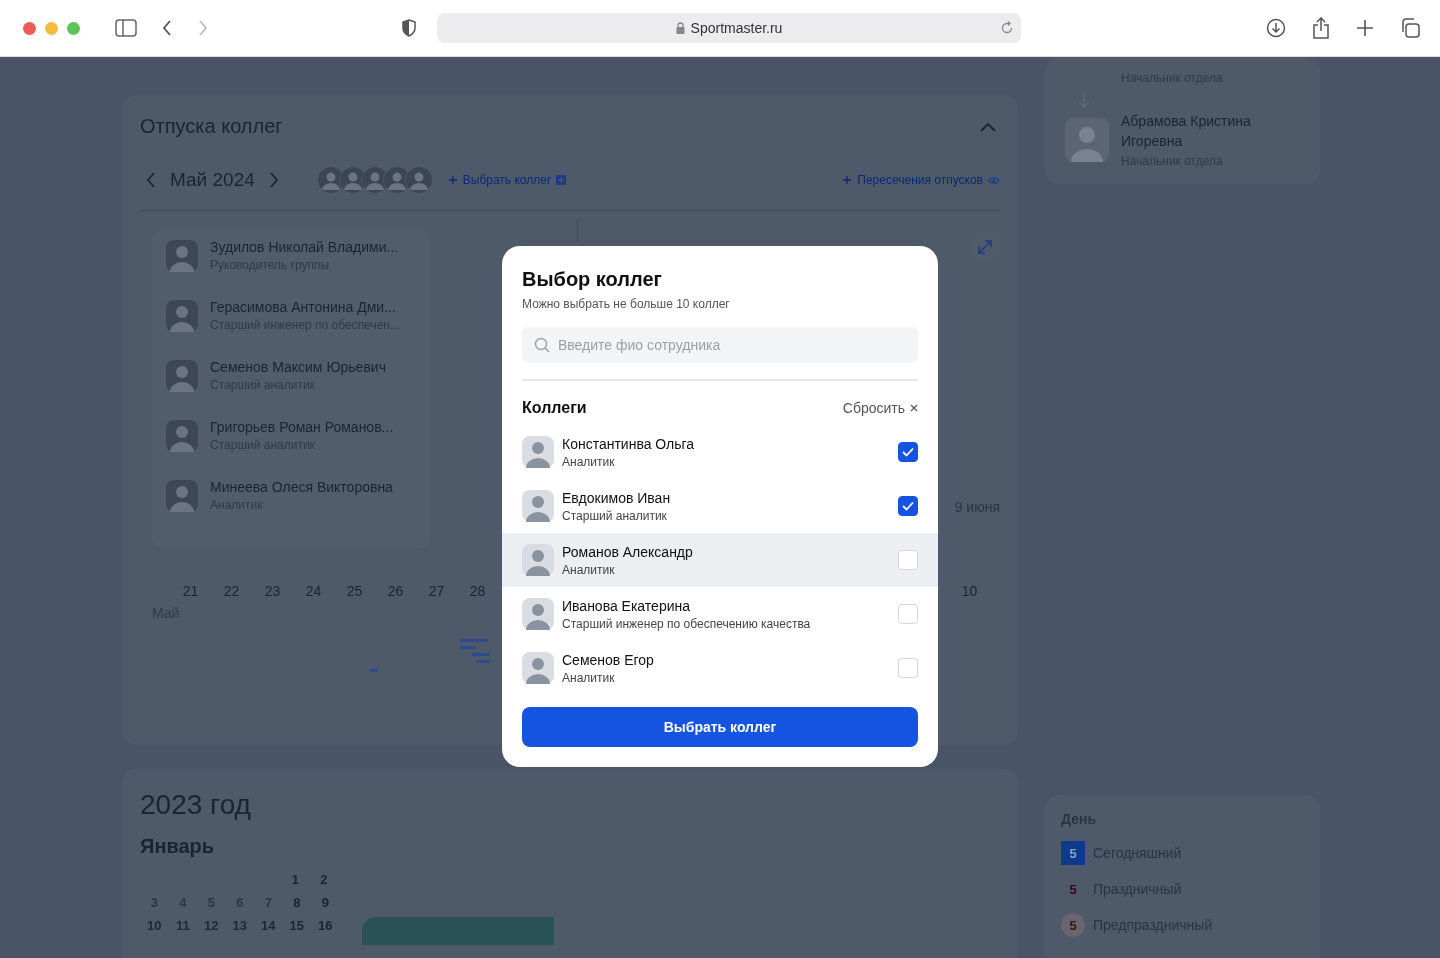 This screenshot has width=1440, height=958. Describe the element at coordinates (126, 28) in the screenshot. I see `sidebar-icon` at that location.